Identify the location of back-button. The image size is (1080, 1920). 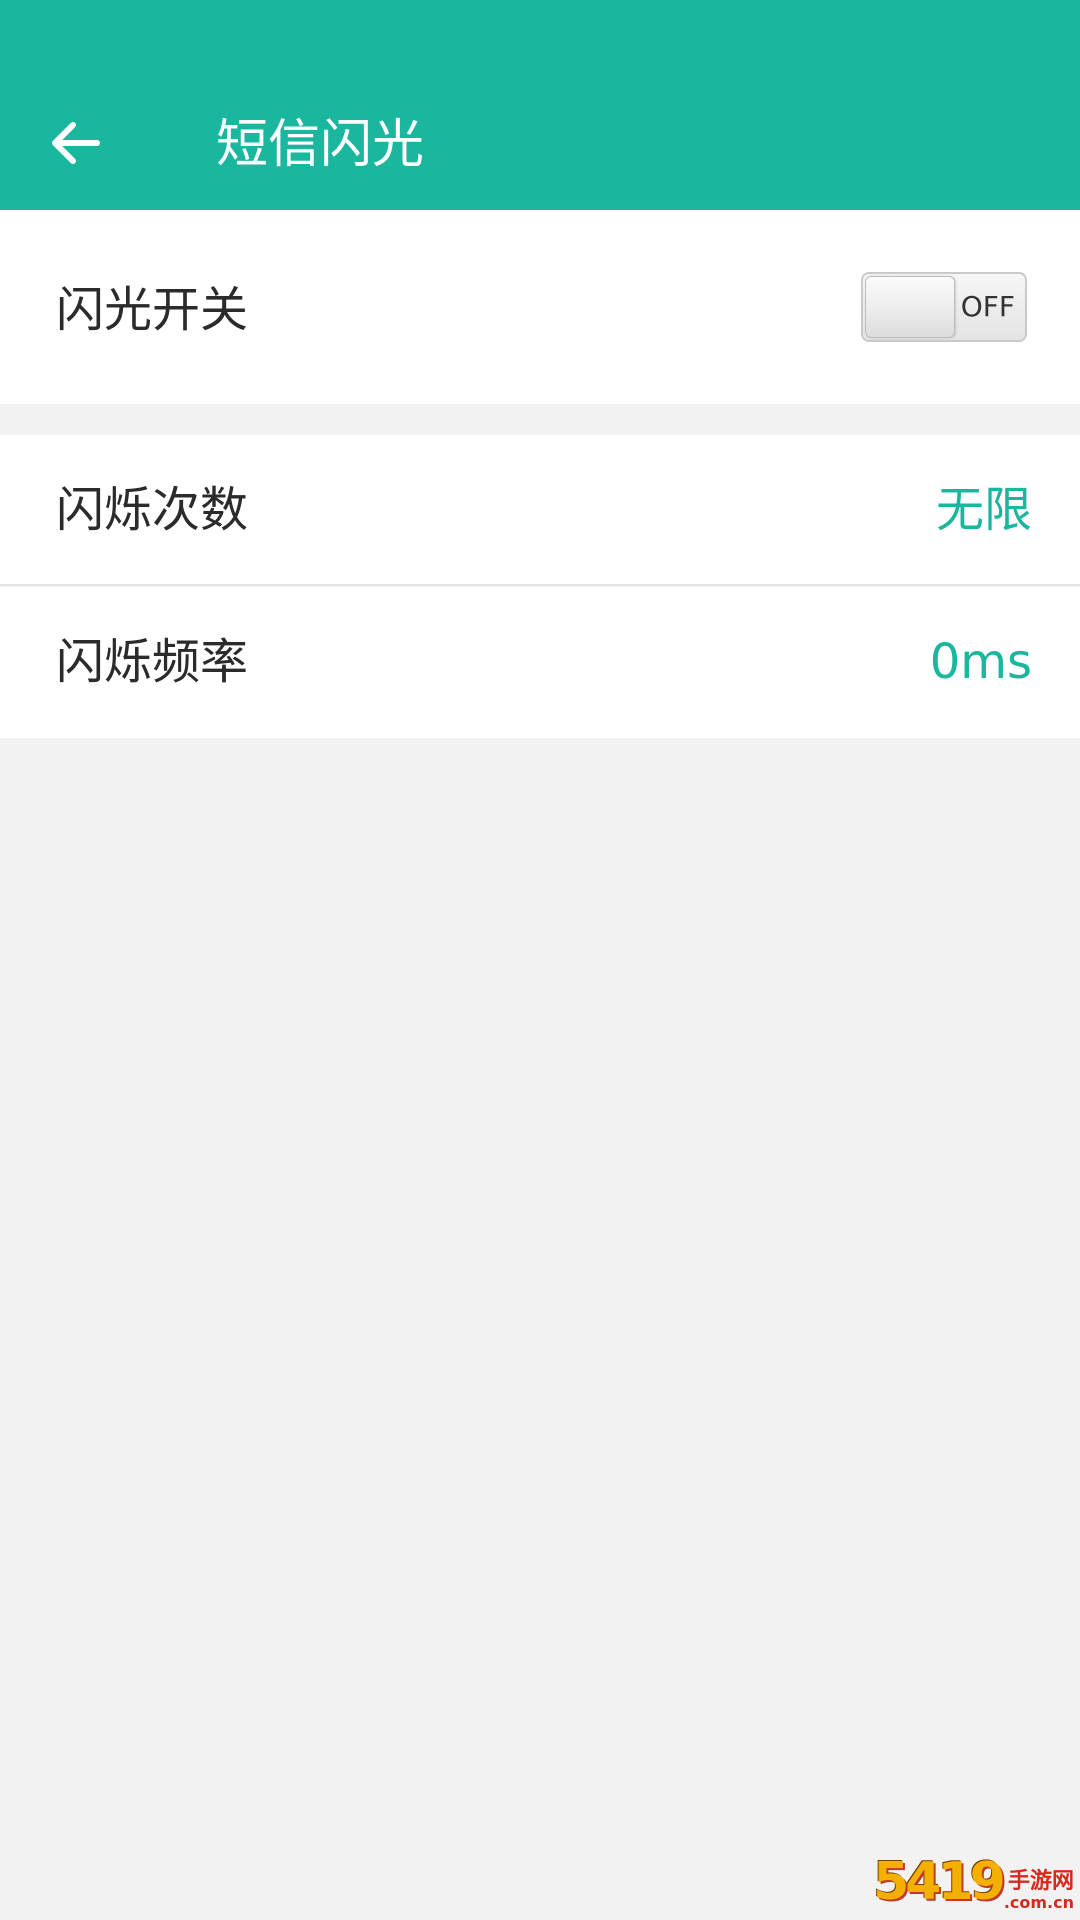
(75, 143).